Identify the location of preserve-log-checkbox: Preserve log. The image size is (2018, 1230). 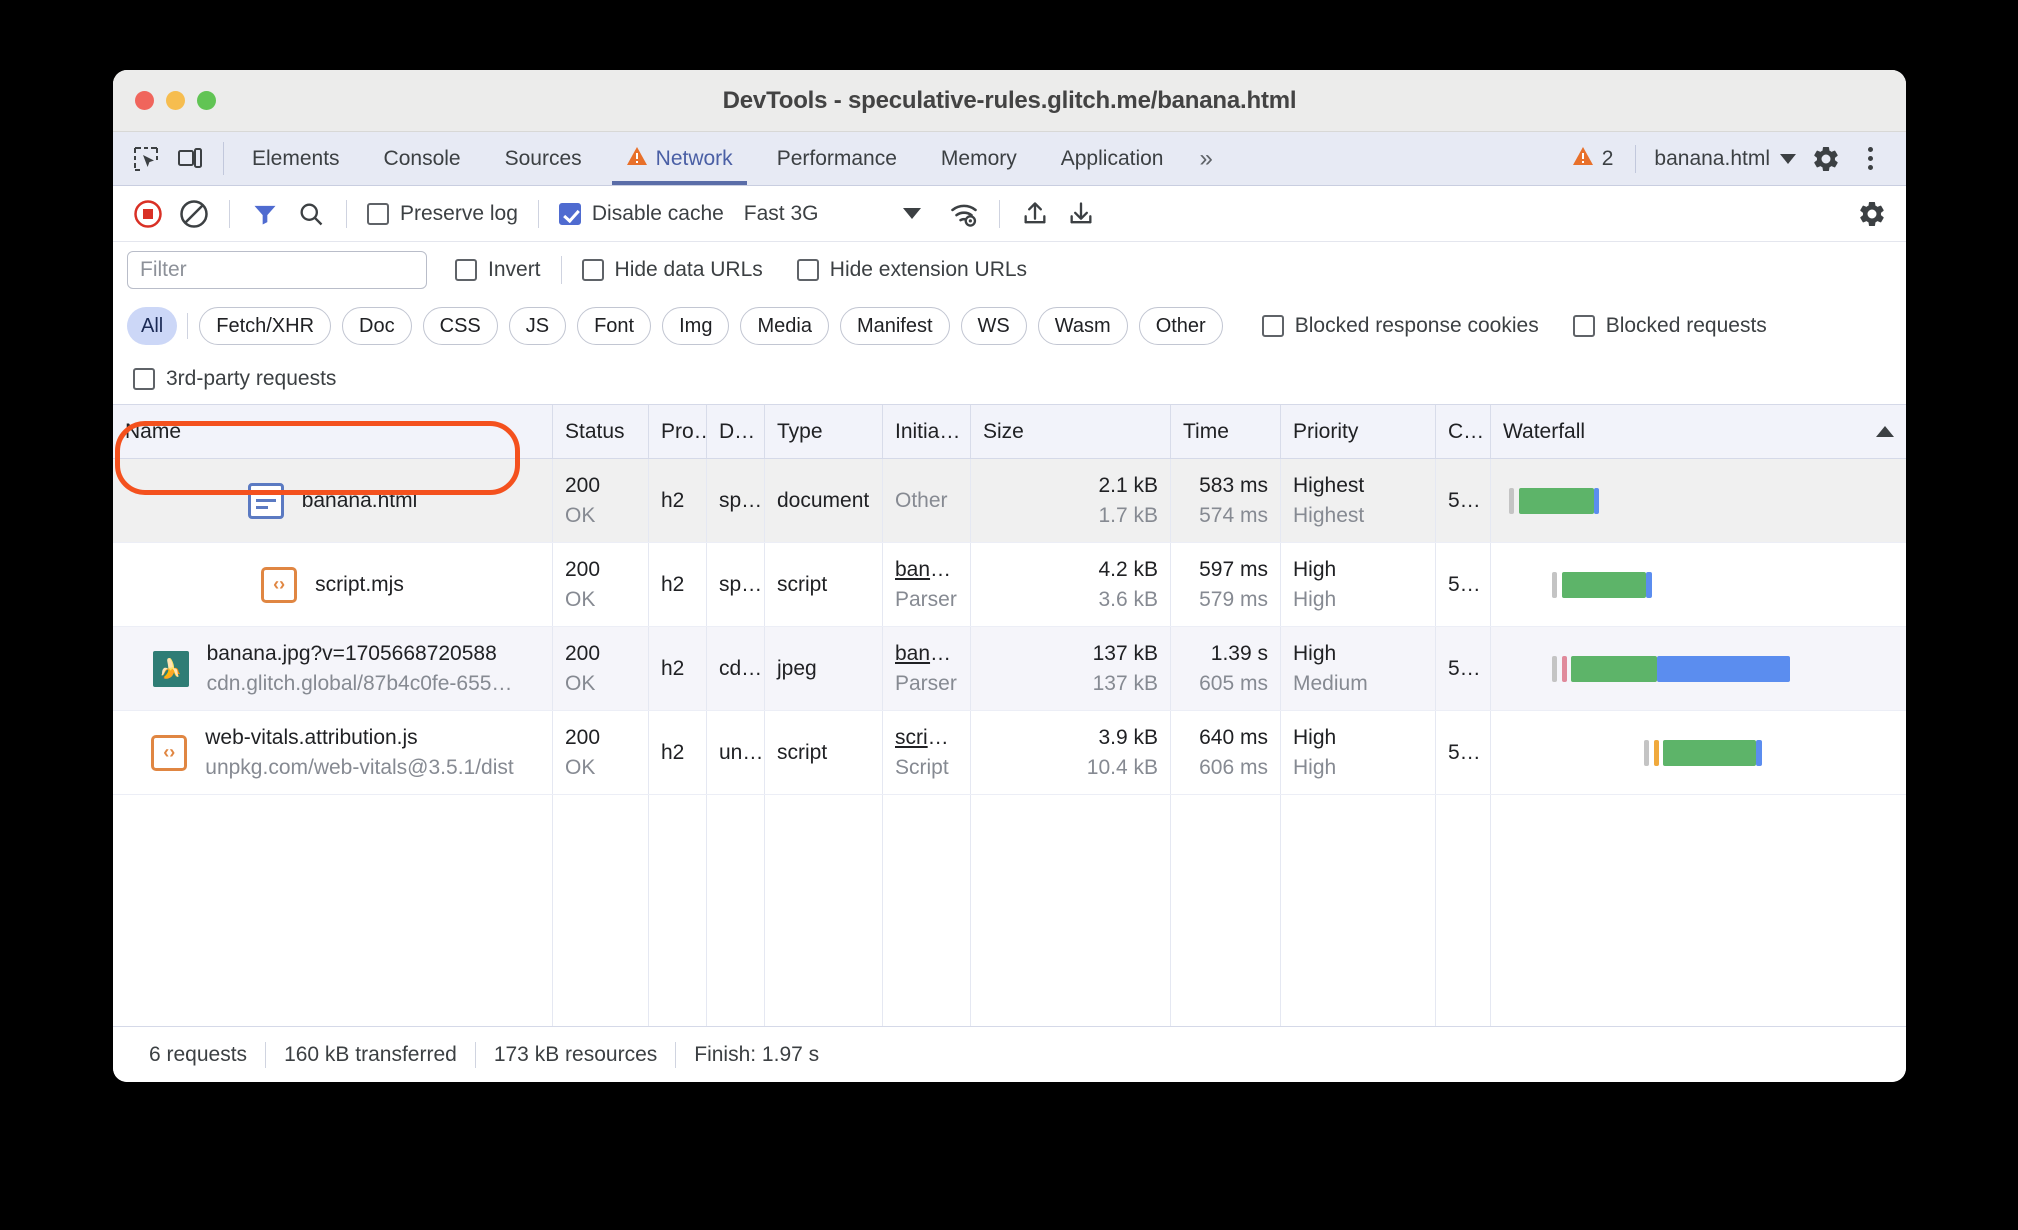
(442, 214).